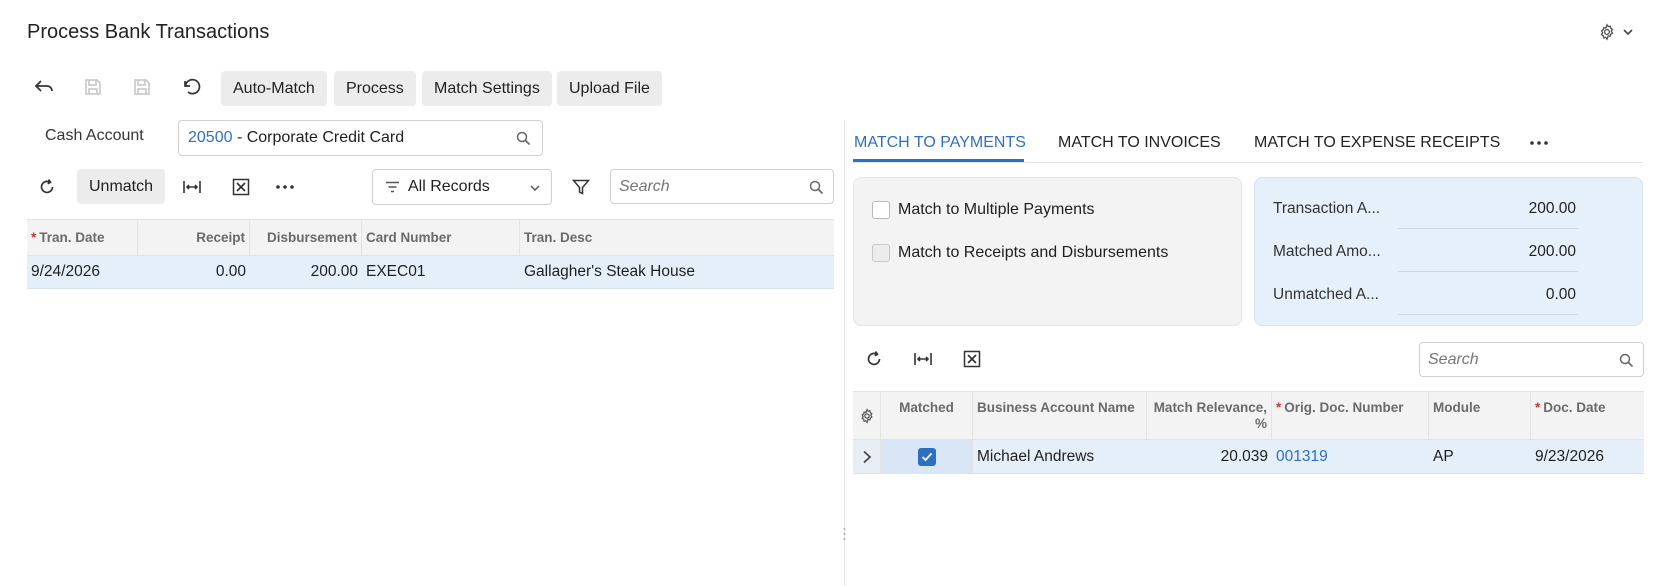 Image resolution: width=1672 pixels, height=586 pixels. I want to click on column-header-module: Module, so click(1480, 415).